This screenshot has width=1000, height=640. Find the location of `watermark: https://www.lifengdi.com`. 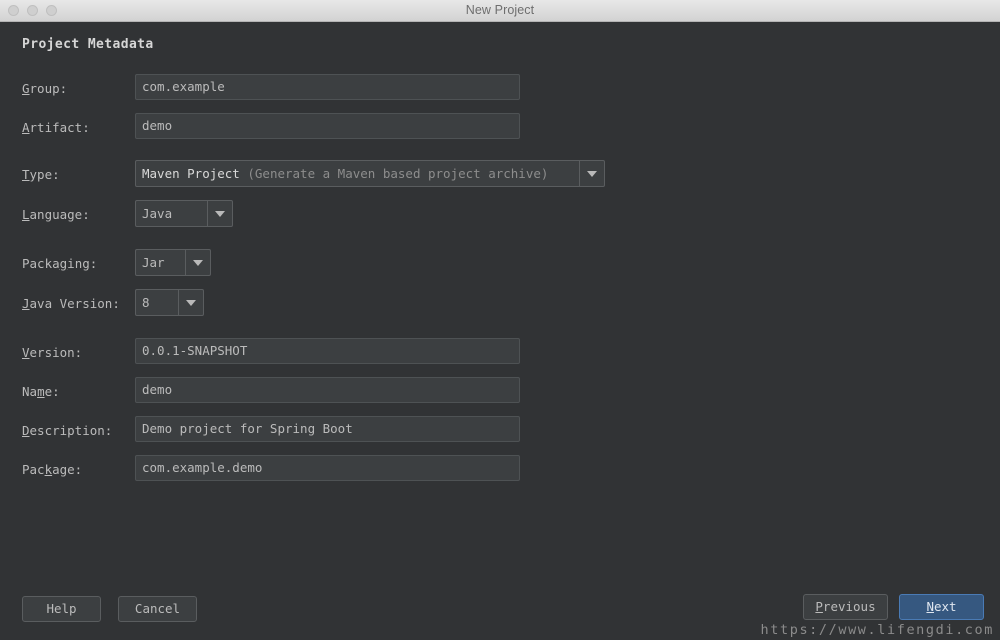

watermark: https://www.lifengdi.com is located at coordinates (877, 630).